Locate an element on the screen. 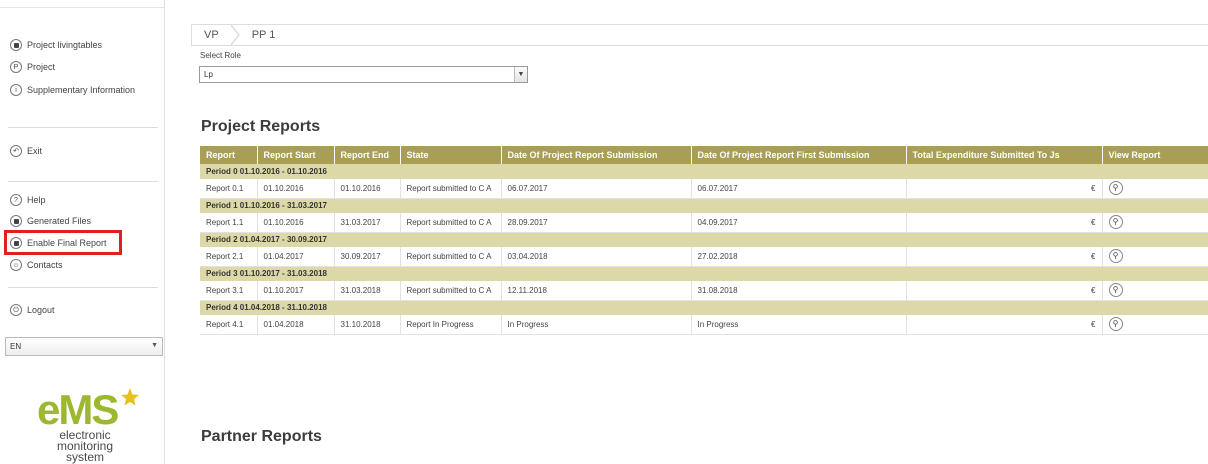 Image resolution: width=1208 pixels, height=464 pixels. ems-logo-mark: eMS is located at coordinates (88, 408).